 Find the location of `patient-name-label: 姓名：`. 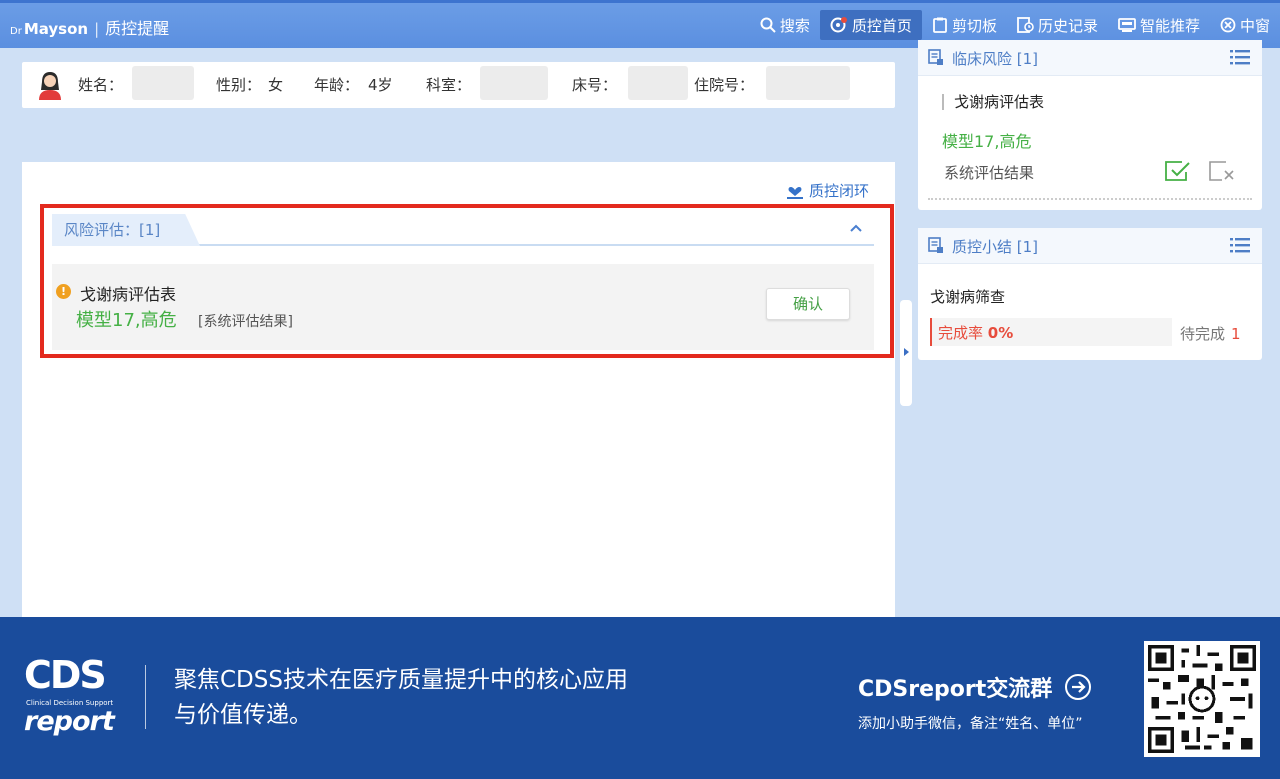

patient-name-label: 姓名： is located at coordinates (101, 85).